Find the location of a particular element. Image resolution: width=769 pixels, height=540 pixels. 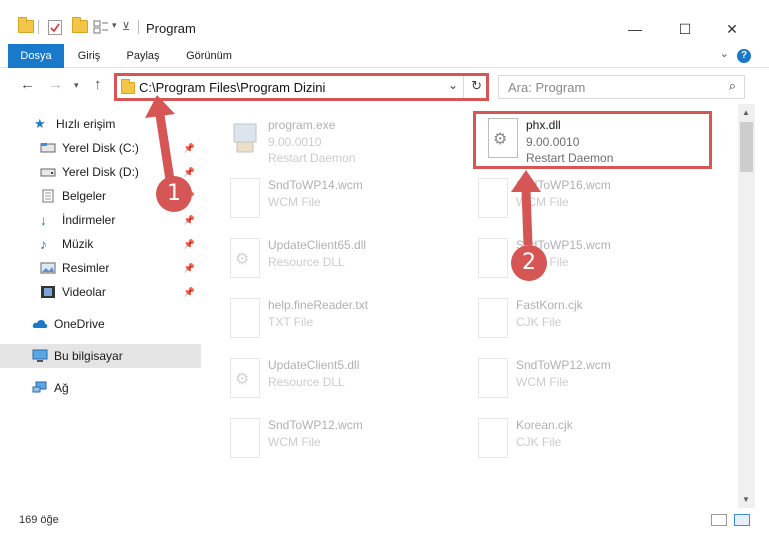

sidebar-item-onedrive: OneDrive is located at coordinates (100, 324).